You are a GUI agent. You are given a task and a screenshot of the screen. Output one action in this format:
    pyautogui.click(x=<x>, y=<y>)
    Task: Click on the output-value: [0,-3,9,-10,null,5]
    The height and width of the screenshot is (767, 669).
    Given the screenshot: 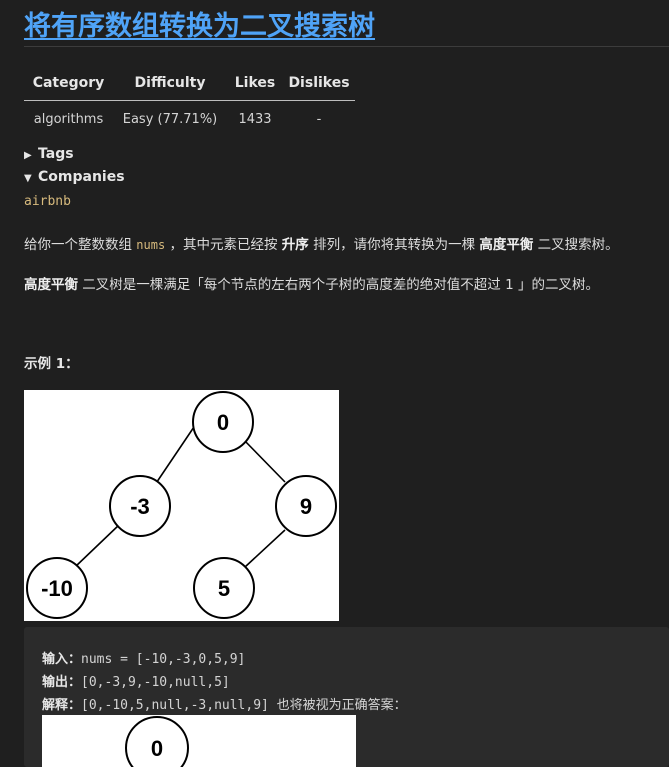 What is the action you would take?
    pyautogui.click(x=155, y=682)
    